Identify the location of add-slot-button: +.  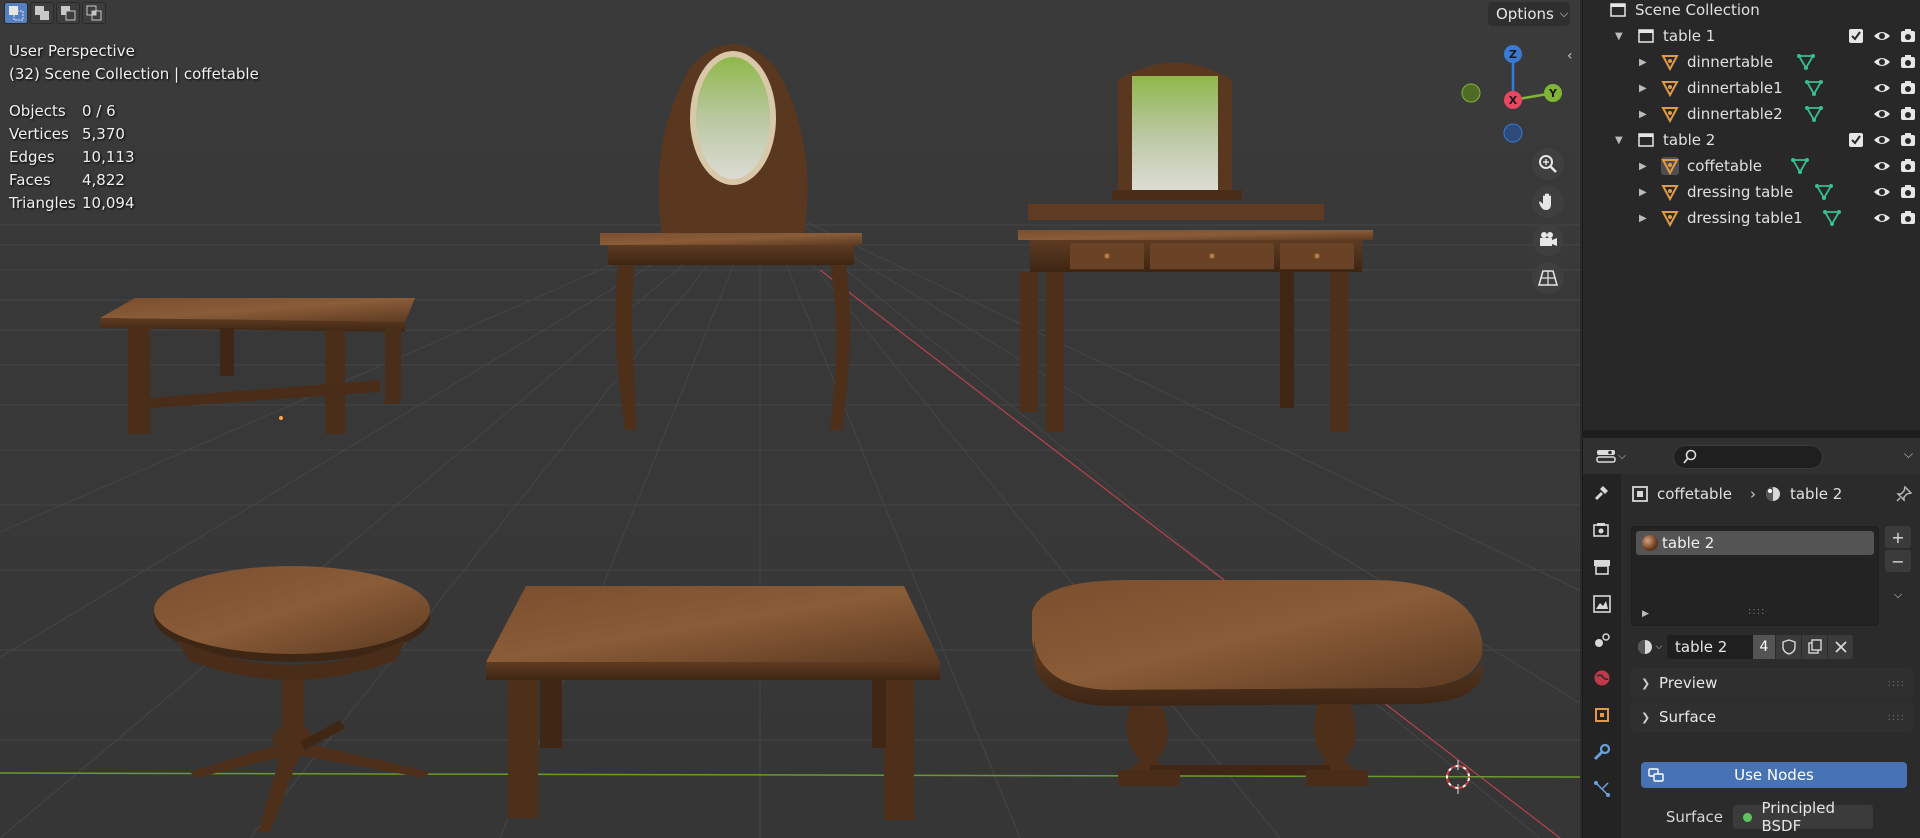
(1898, 537).